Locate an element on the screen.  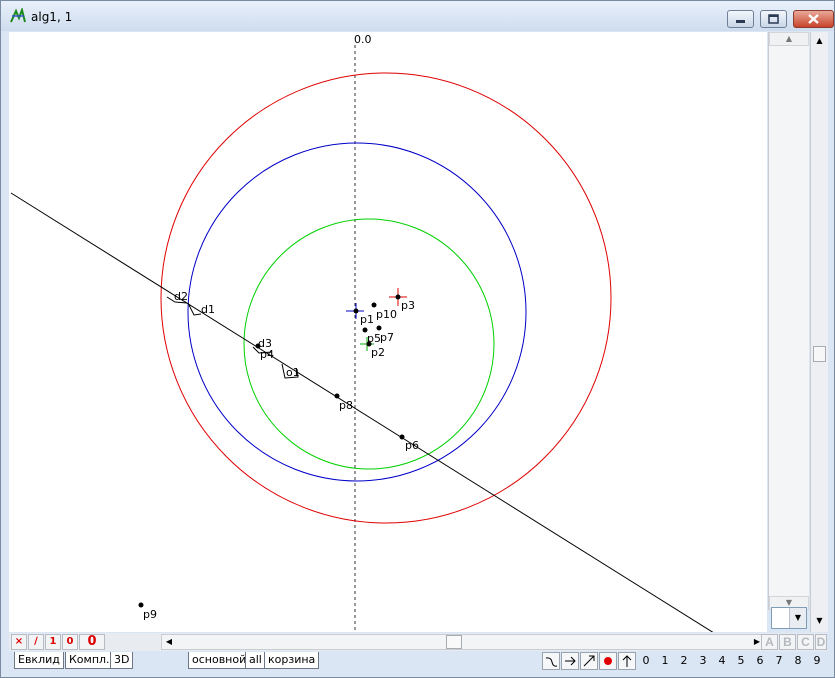
svg-text: p4 is located at coordinates (267, 354).